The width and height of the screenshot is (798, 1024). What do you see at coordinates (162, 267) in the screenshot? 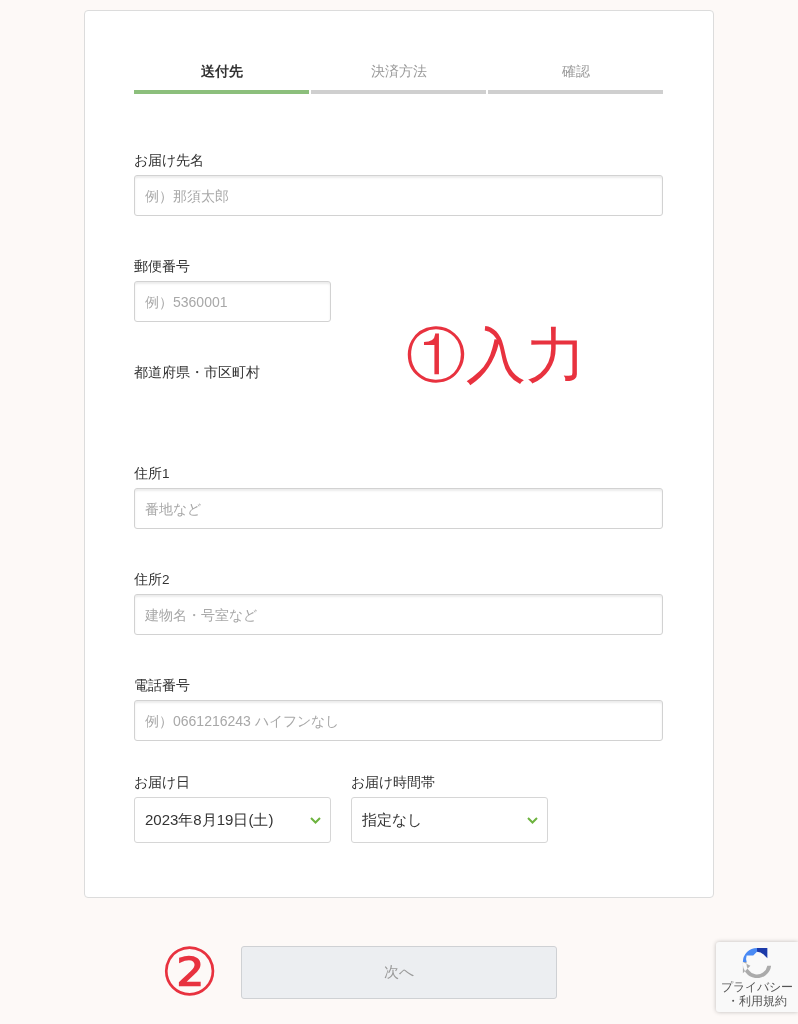
I see `field-label: 郵便番号` at bounding box center [162, 267].